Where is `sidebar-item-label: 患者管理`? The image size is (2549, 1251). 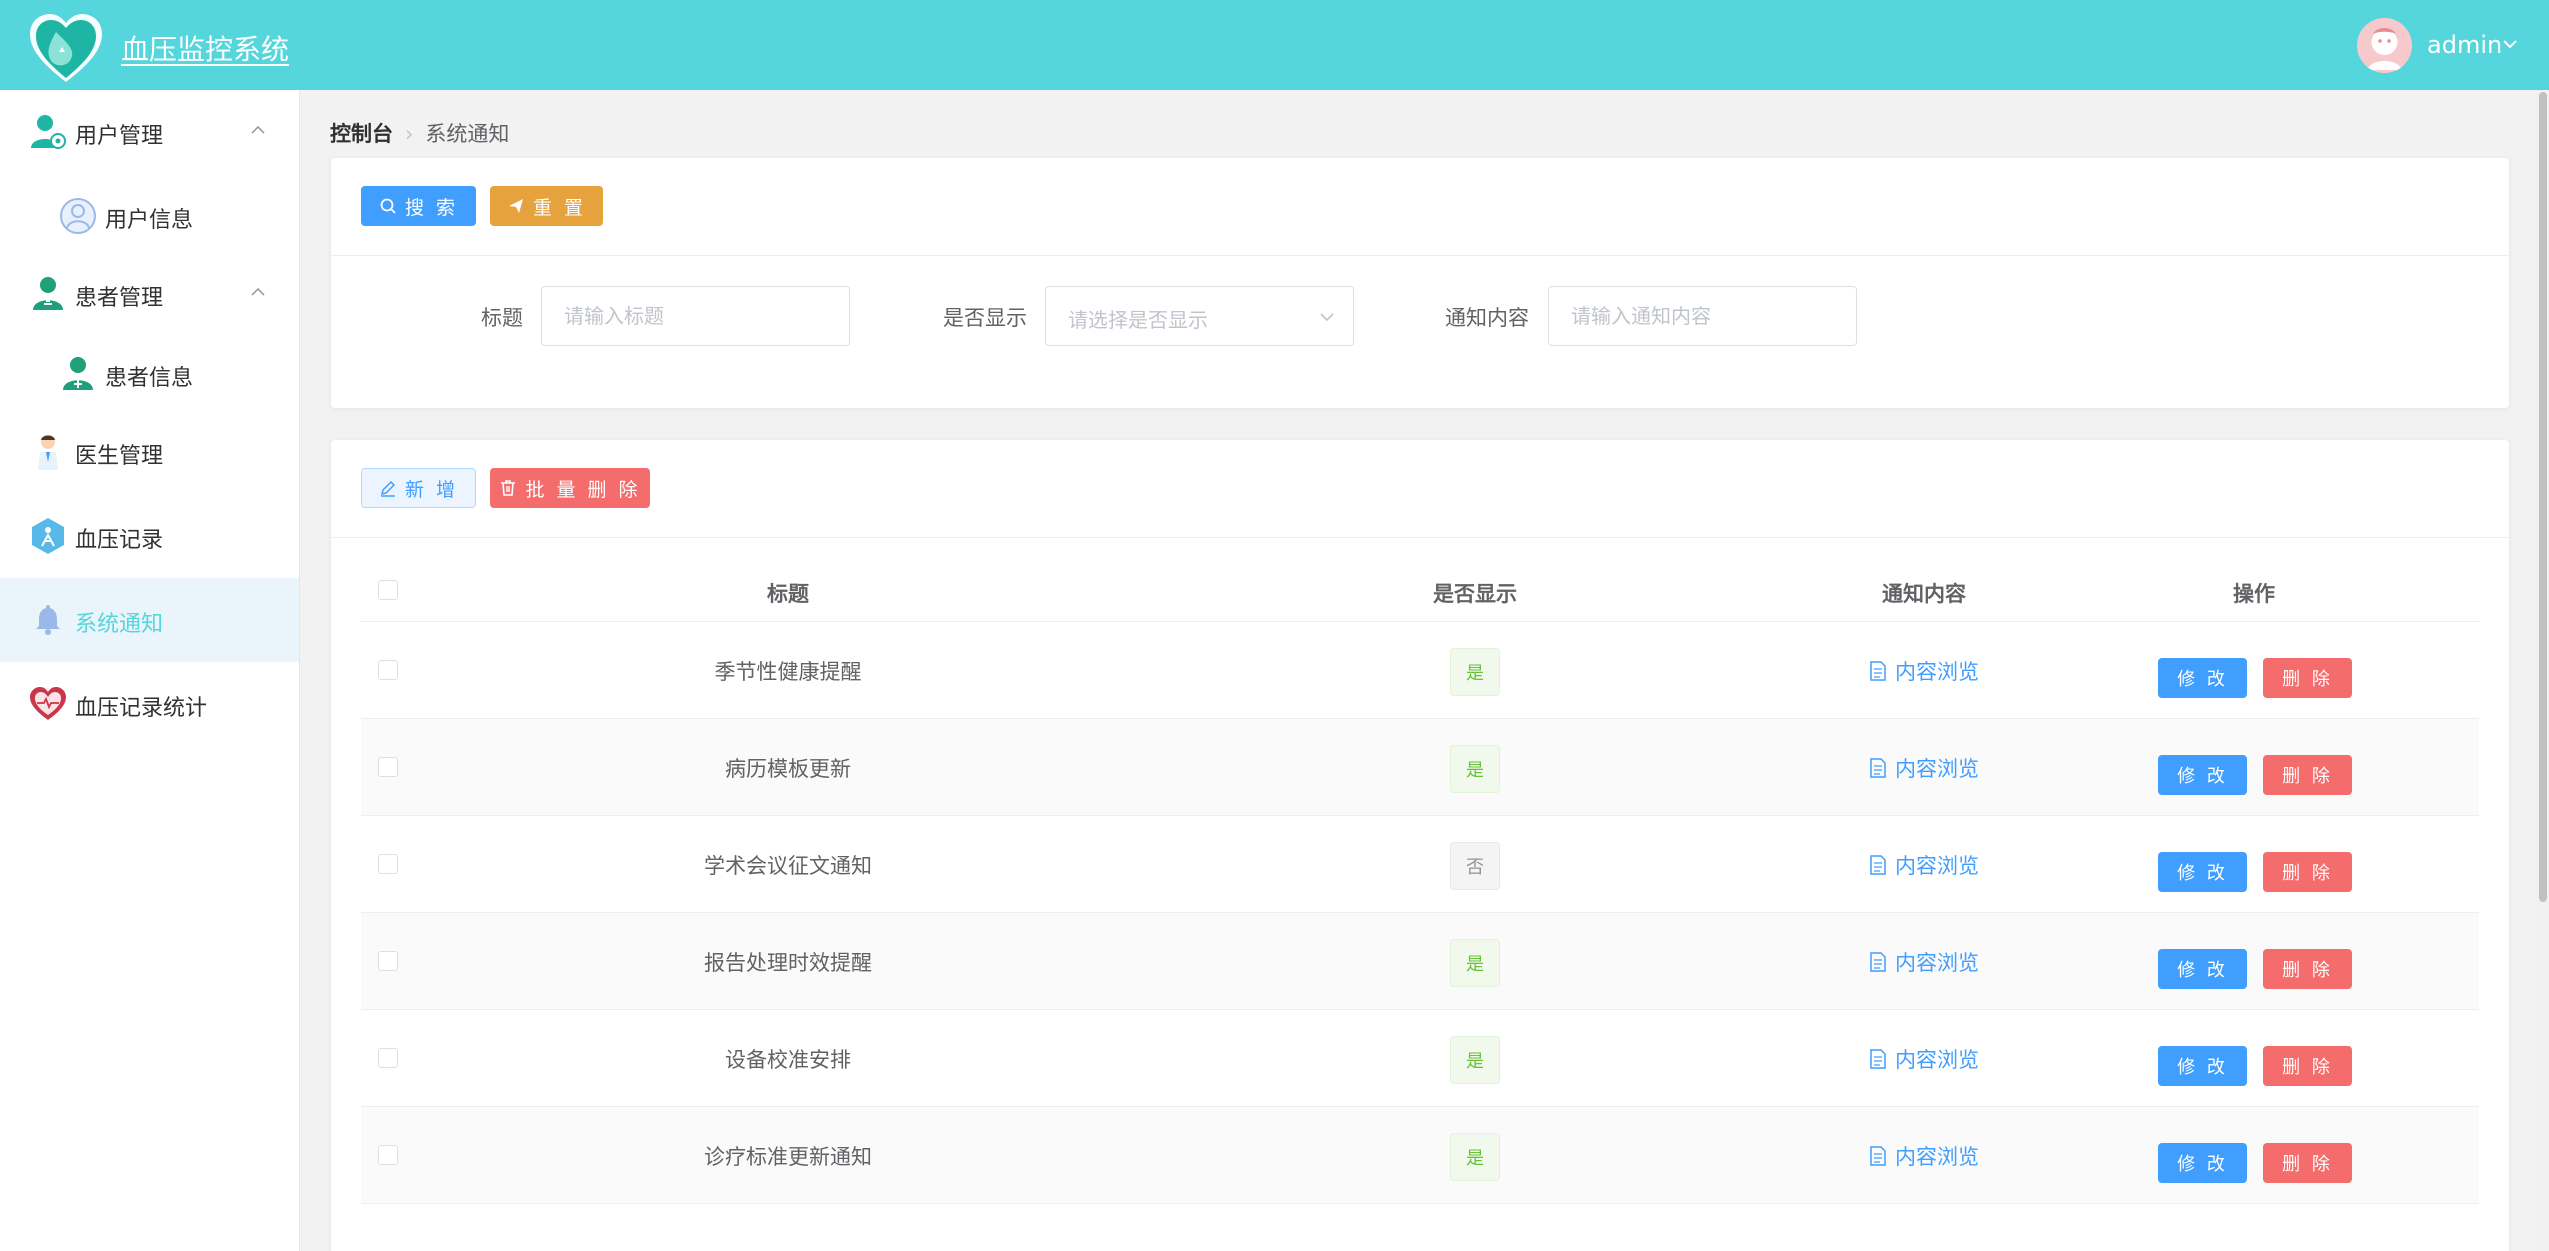 sidebar-item-label: 患者管理 is located at coordinates (119, 298).